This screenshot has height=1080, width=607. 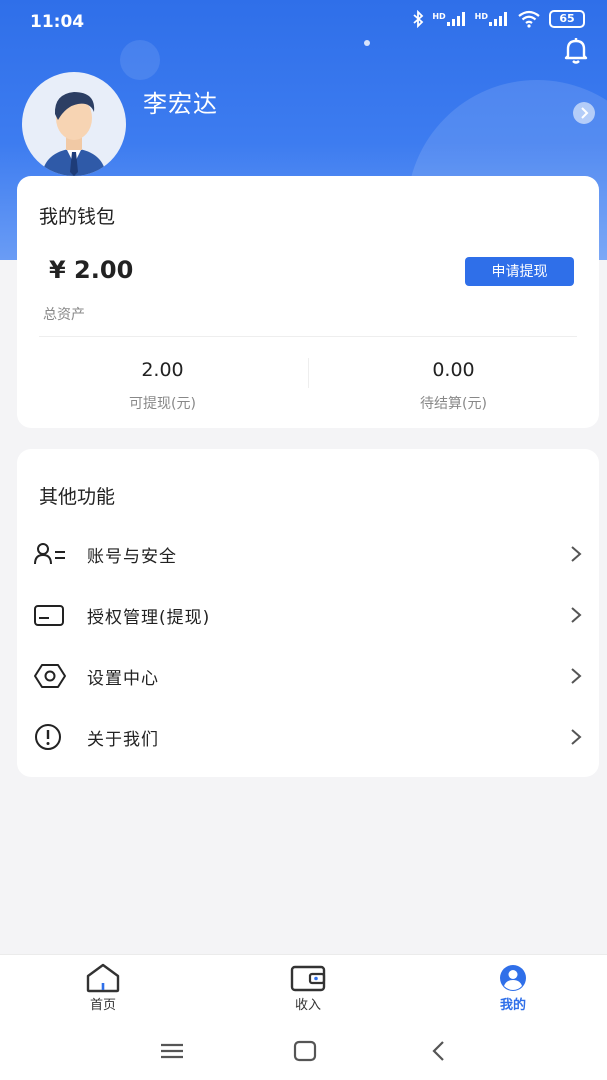 I want to click on pending-value: 0.00, so click(x=453, y=370).